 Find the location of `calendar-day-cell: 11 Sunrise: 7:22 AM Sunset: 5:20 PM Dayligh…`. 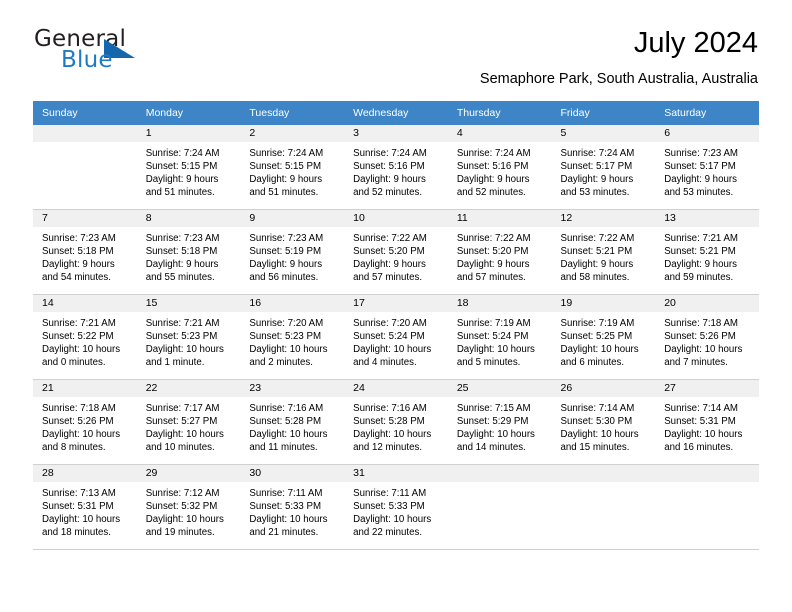

calendar-day-cell: 11 Sunrise: 7:22 AM Sunset: 5:20 PM Dayligh… is located at coordinates (499, 251).